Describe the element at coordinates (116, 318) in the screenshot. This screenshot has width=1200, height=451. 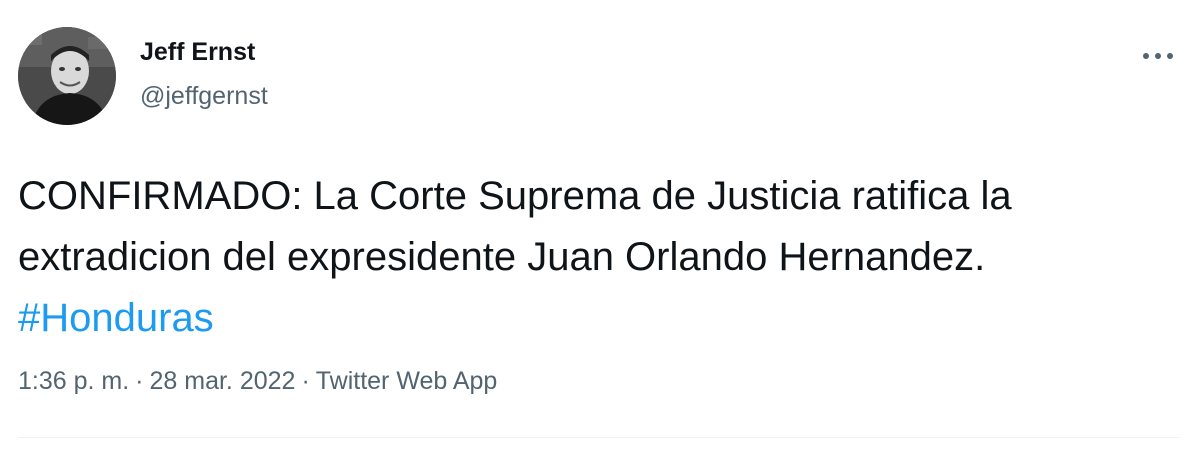
I see `hashtag-link: #Honduras` at that location.